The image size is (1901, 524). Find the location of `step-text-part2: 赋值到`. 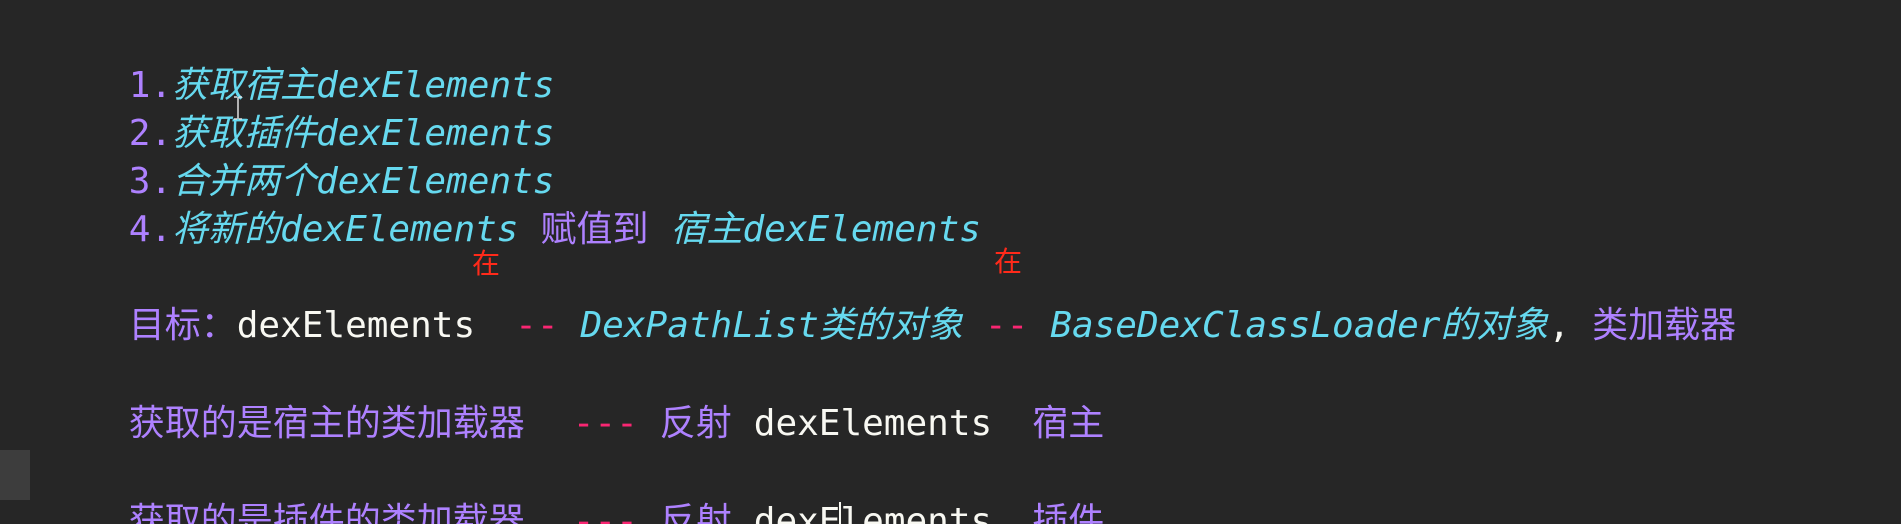

step-text-part2: 赋值到 is located at coordinates (594, 229).